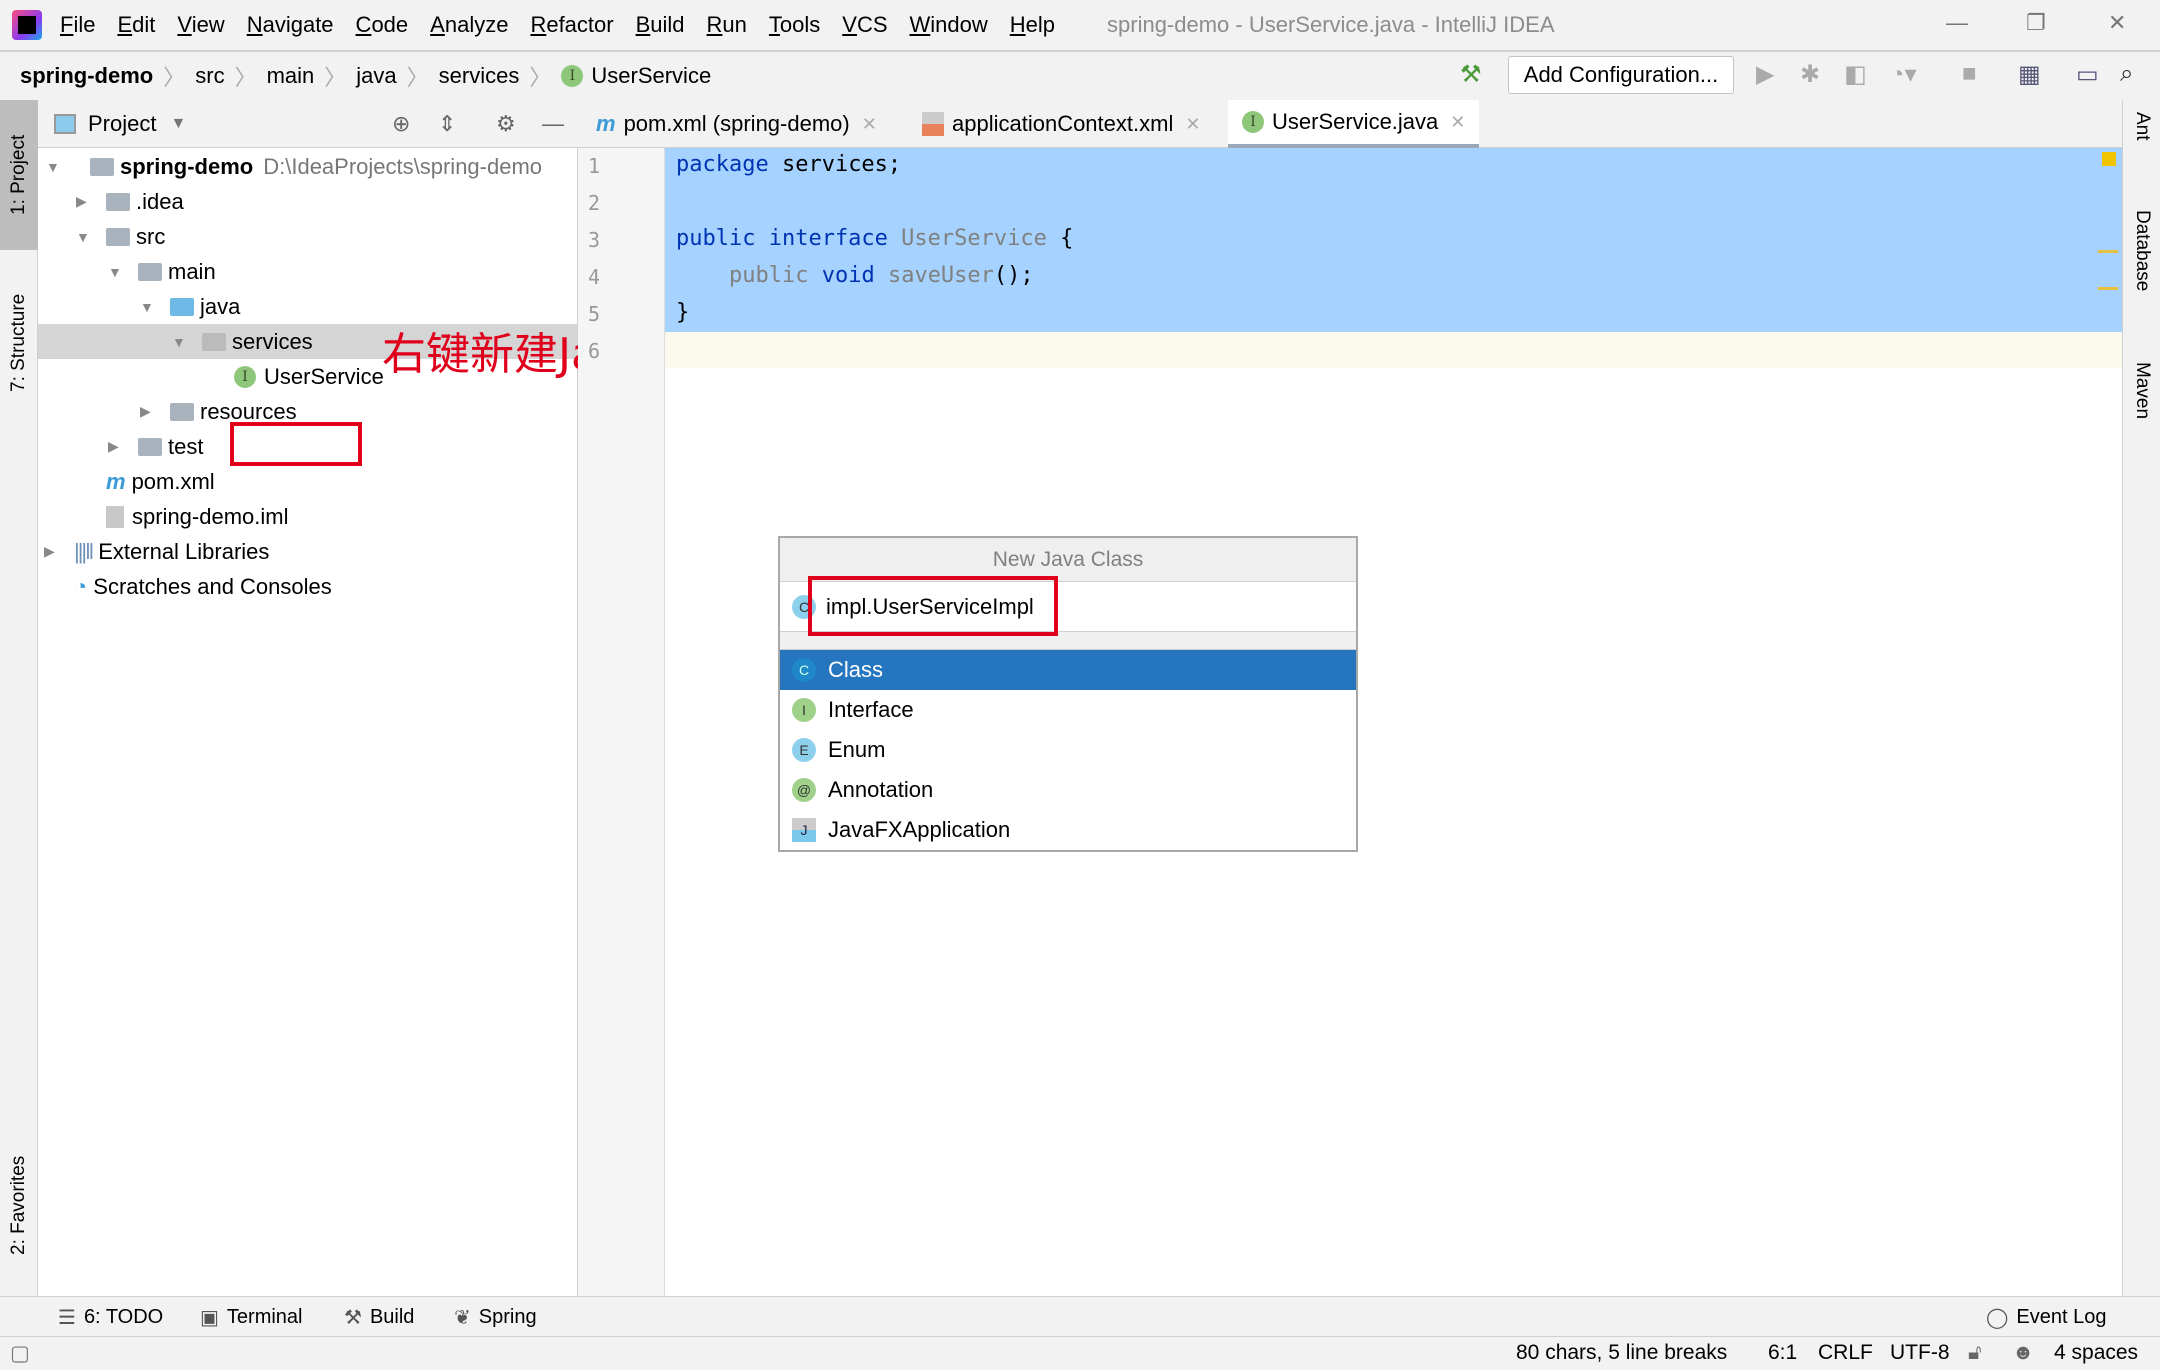  Describe the element at coordinates (173, 481) in the screenshot. I see `tree-label: pom.xml` at that location.